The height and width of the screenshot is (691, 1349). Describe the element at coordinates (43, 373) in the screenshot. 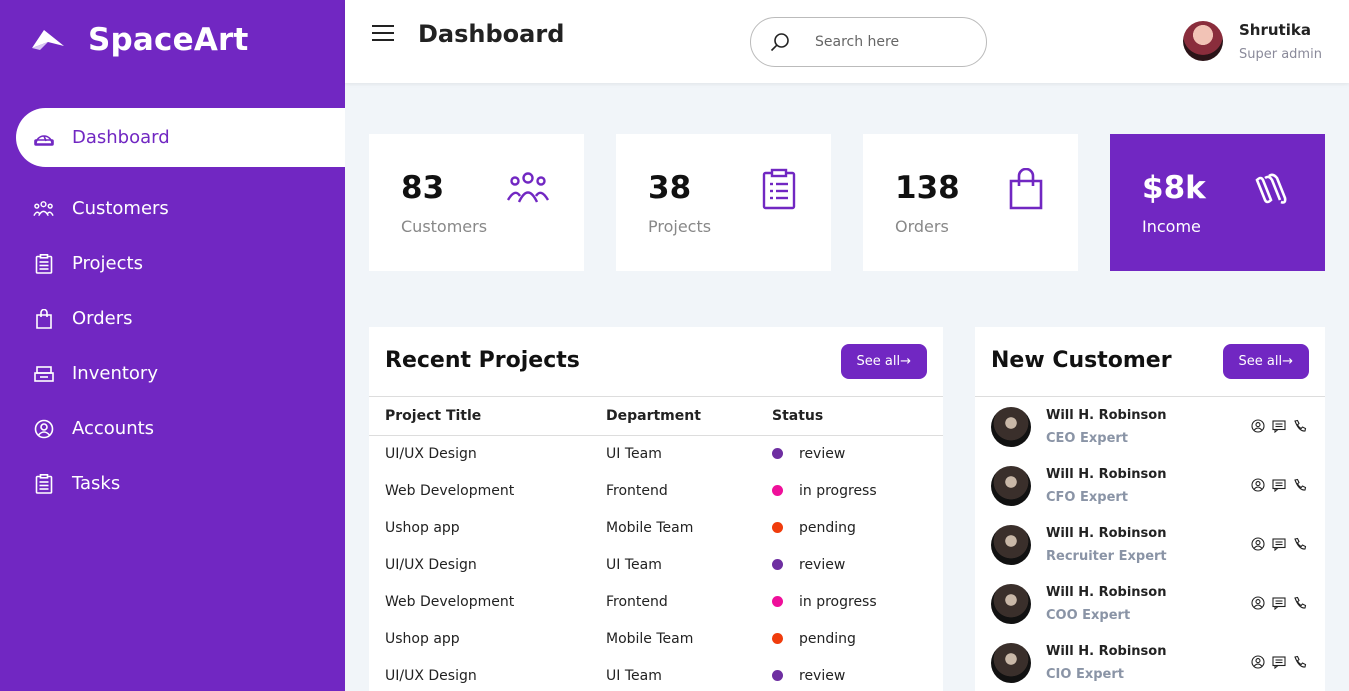

I see `inventory-icon` at that location.